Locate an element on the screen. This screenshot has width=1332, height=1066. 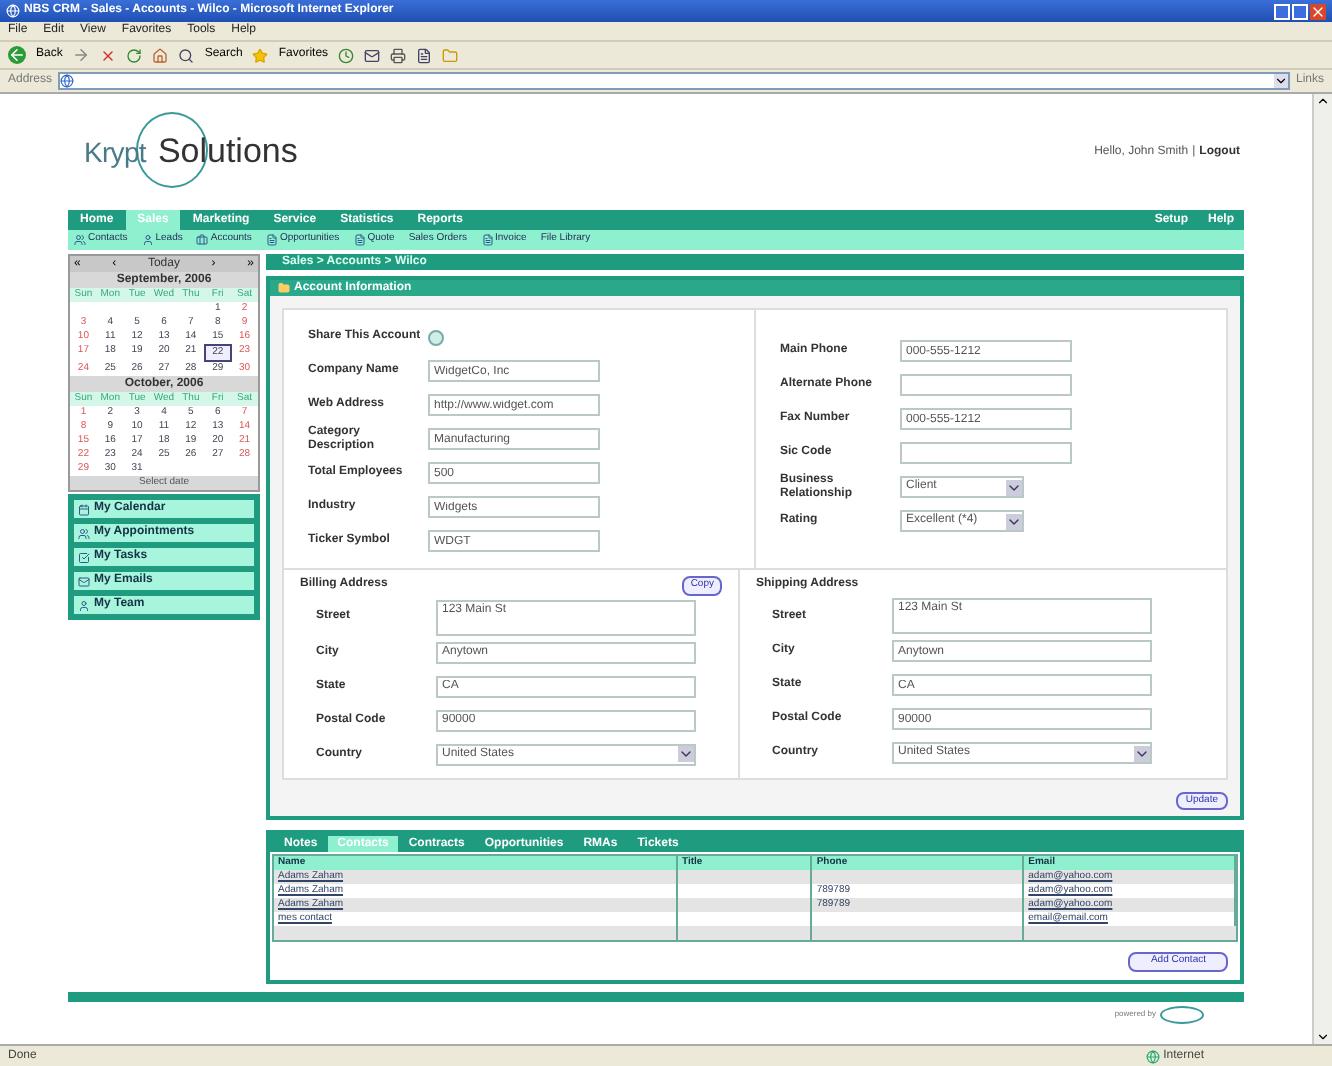
print-icon is located at coordinates (398, 55).